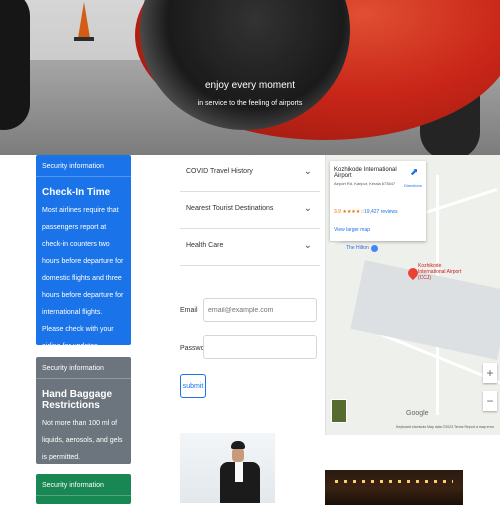 This screenshot has height=505, width=500. Describe the element at coordinates (394, 481) in the screenshot. I see `terminal-lights` at that location.